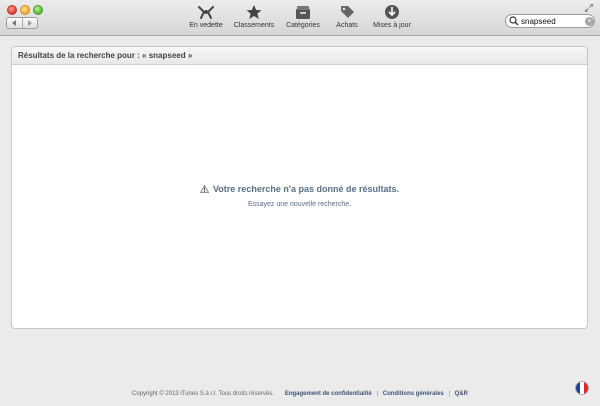 Image resolution: width=600 pixels, height=406 pixels. Describe the element at coordinates (582, 388) in the screenshot. I see `country-flag-icon` at that location.